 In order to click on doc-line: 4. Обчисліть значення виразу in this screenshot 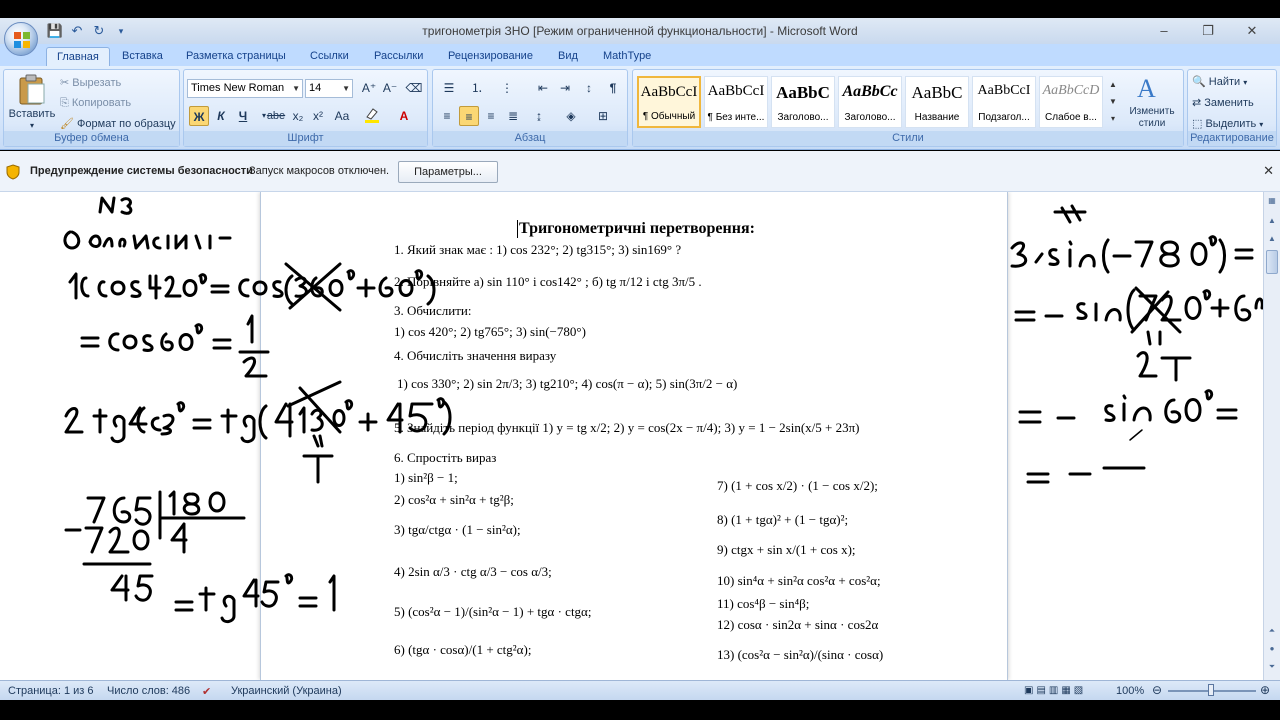, I will do `click(475, 355)`.